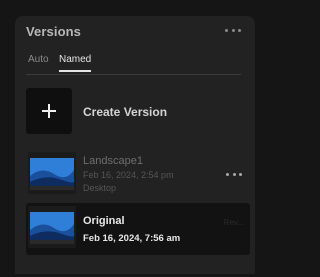 The width and height of the screenshot is (320, 277). I want to click on create-version-tile, so click(49, 111).